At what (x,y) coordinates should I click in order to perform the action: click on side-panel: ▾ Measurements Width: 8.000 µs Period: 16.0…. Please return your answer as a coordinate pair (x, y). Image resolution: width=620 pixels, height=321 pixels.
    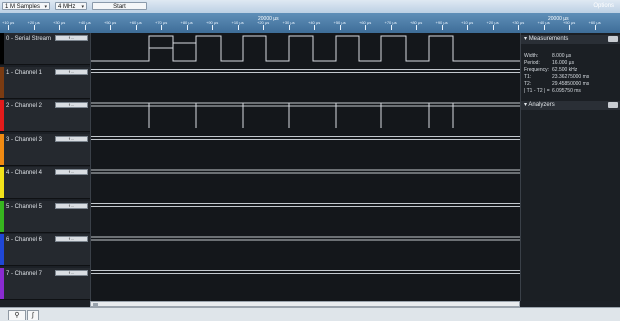
    Looking at the image, I should click on (570, 167).